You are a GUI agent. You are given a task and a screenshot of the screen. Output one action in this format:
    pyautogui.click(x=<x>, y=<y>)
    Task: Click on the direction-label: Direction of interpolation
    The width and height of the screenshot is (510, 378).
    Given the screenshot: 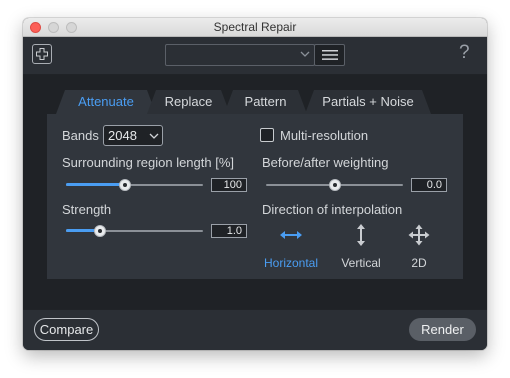 What is the action you would take?
    pyautogui.click(x=332, y=209)
    